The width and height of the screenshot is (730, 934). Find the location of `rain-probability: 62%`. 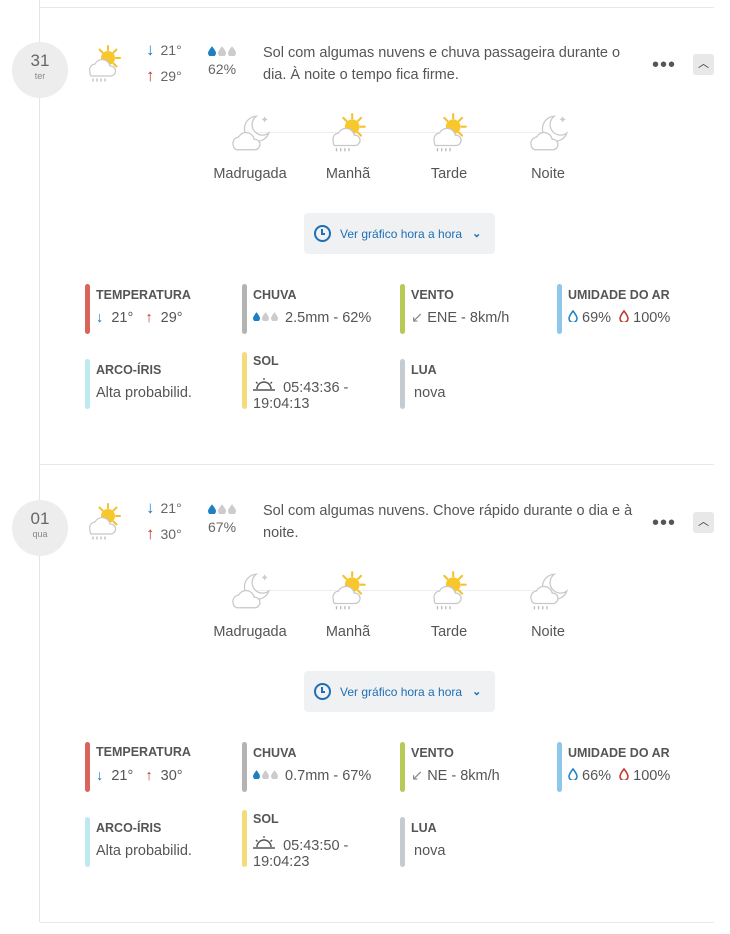

rain-probability: 62% is located at coordinates (223, 61).